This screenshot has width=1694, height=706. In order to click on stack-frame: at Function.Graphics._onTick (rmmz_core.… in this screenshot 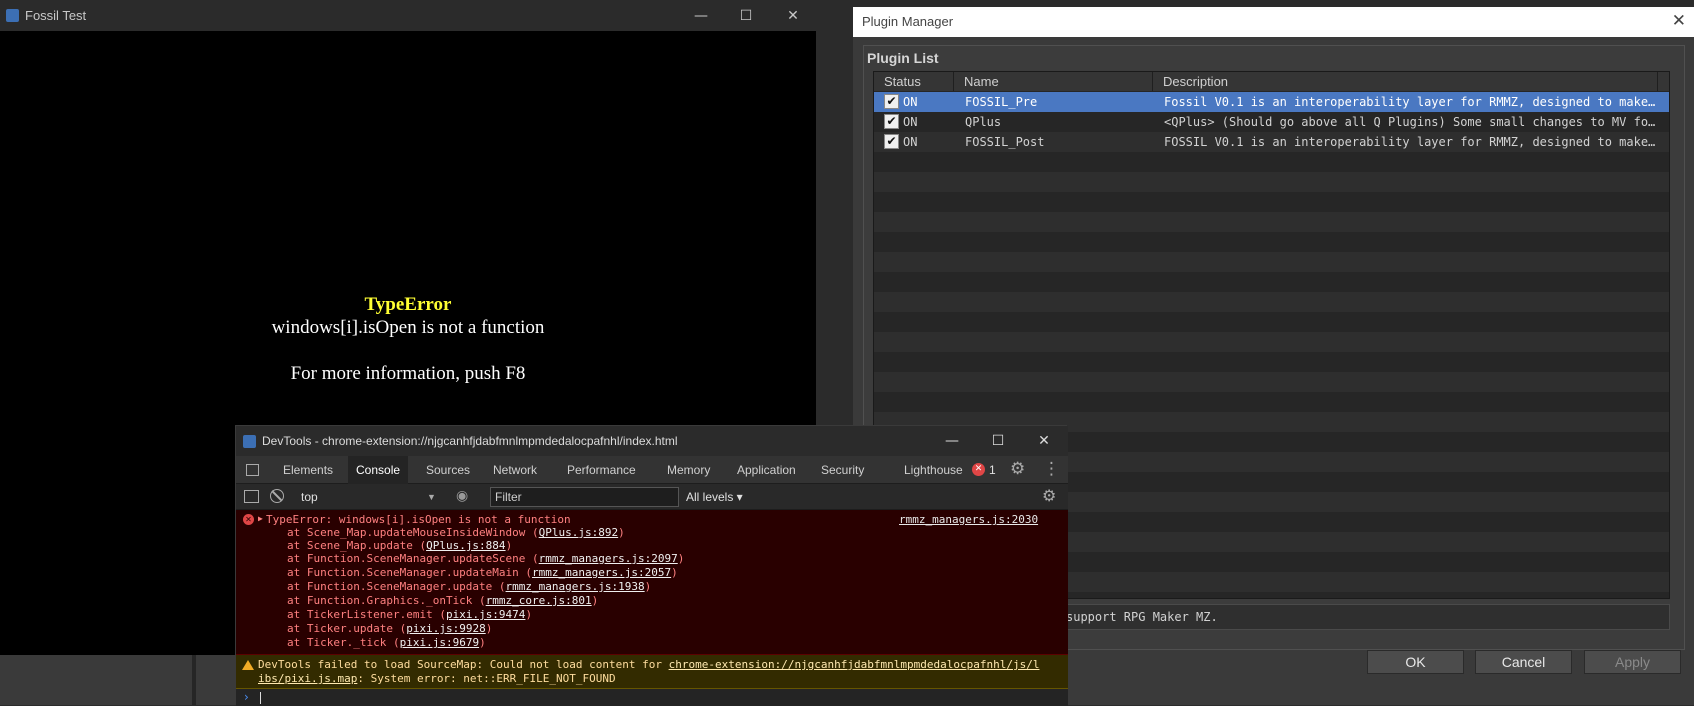, I will do `click(443, 600)`.